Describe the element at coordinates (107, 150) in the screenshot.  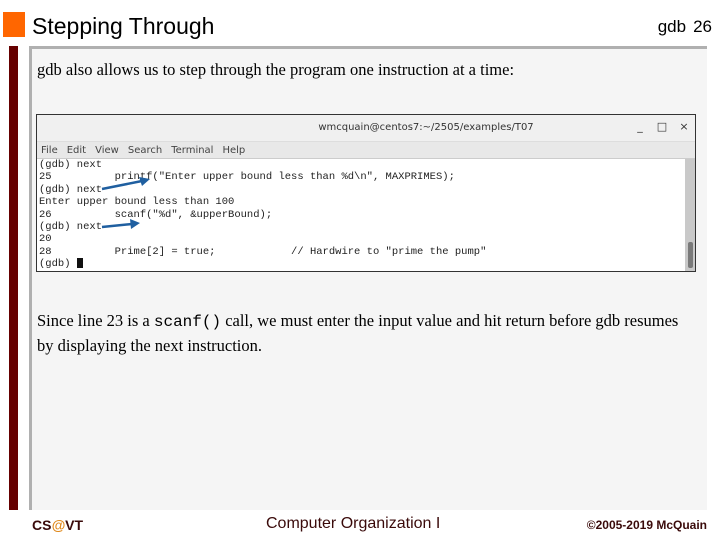
I see `menu-view: View` at that location.